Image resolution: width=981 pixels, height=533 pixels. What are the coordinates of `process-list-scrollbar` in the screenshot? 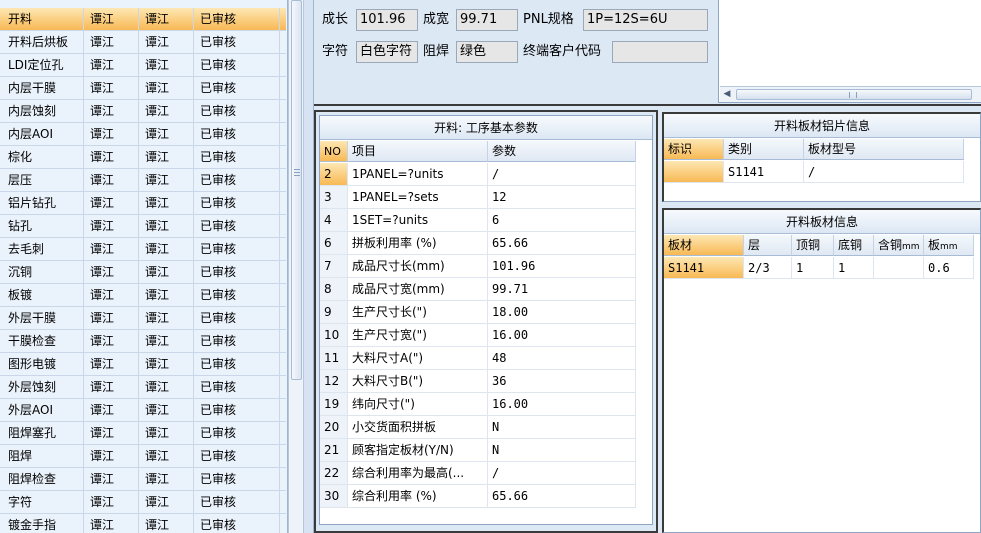 It's located at (296, 266).